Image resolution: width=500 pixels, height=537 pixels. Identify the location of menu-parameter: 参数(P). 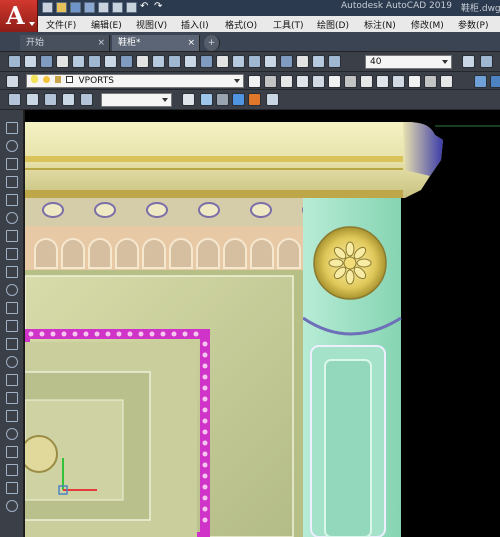
(473, 24).